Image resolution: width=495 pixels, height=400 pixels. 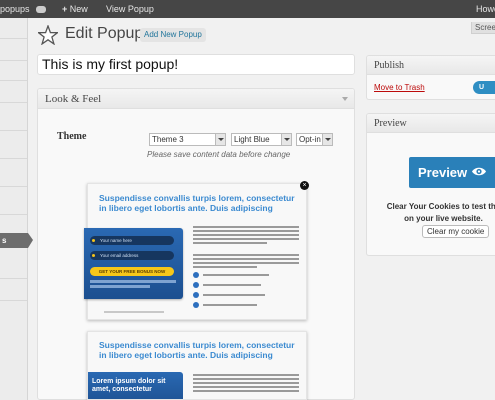 What do you see at coordinates (456, 231) in the screenshot?
I see `clear-cookie-button: Clear my cookie` at bounding box center [456, 231].